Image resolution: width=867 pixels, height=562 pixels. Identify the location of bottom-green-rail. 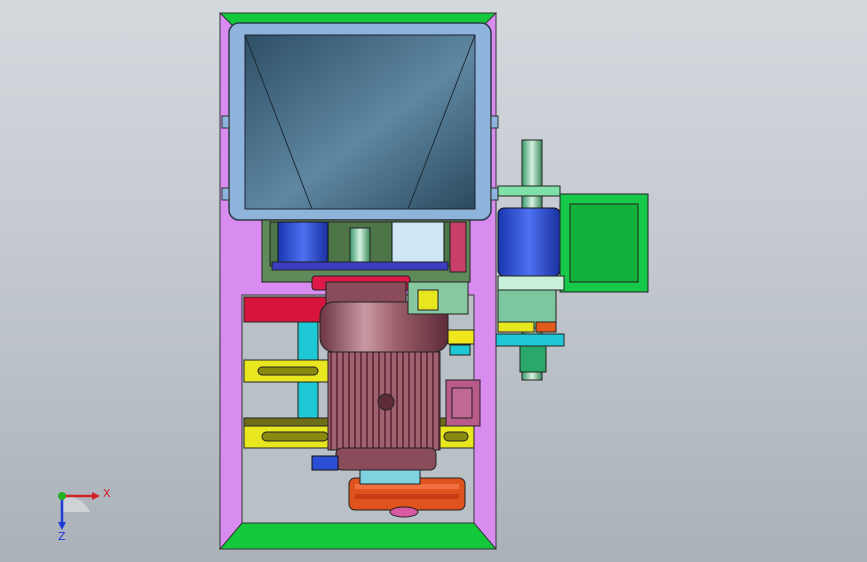
(358, 536).